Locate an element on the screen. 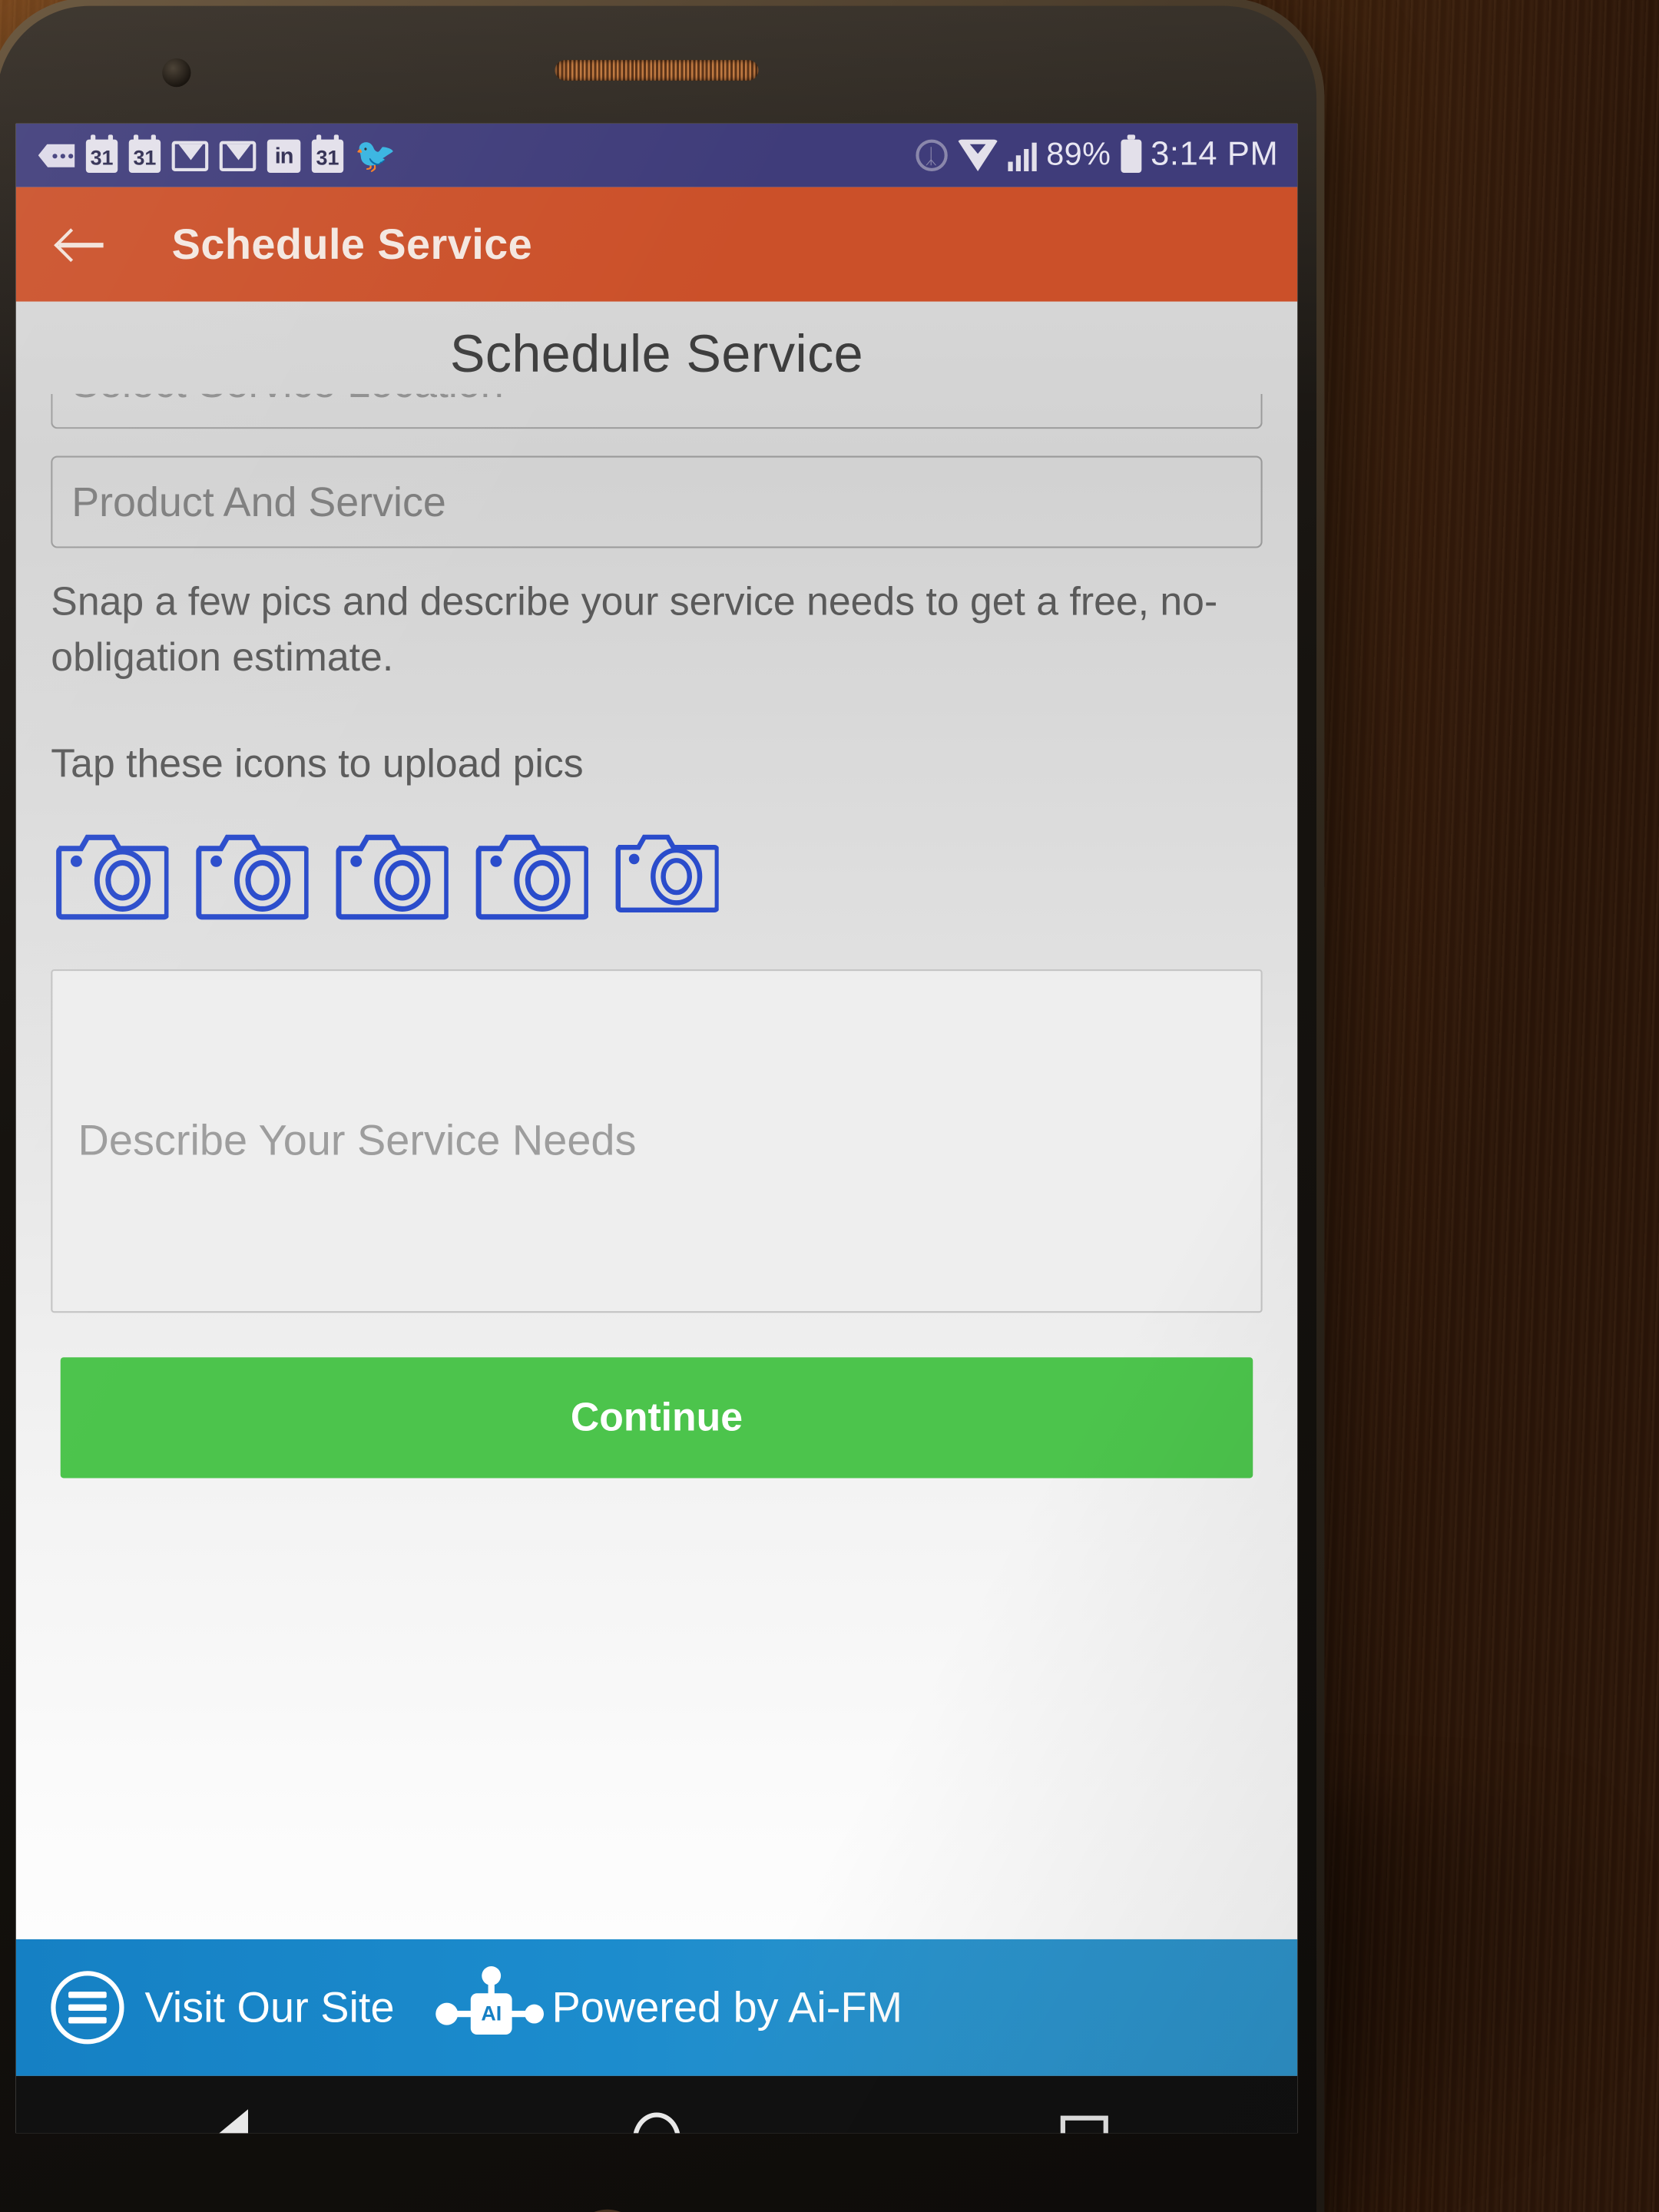 The image size is (1659, 2212). android-nav-bar is located at coordinates (656, 2104).